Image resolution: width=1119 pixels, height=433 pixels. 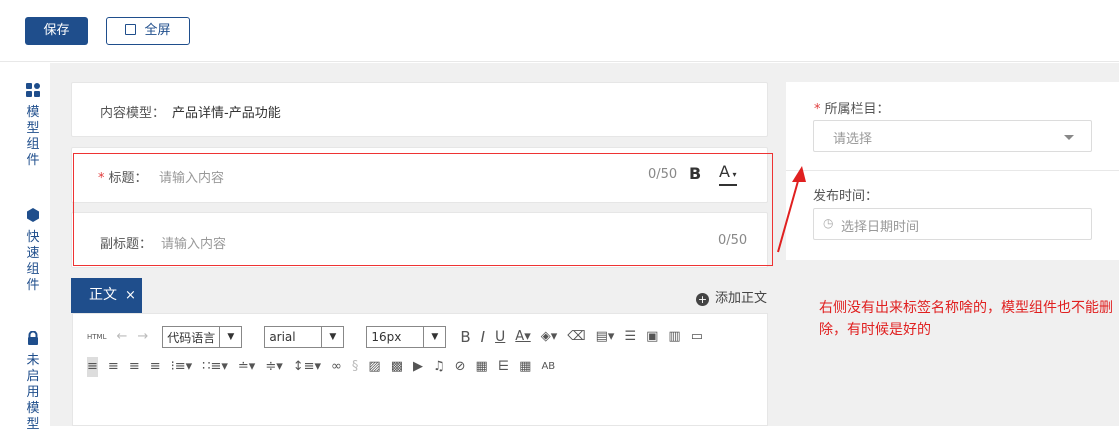 I want to click on chevron-down-icon, so click(x=1069, y=137).